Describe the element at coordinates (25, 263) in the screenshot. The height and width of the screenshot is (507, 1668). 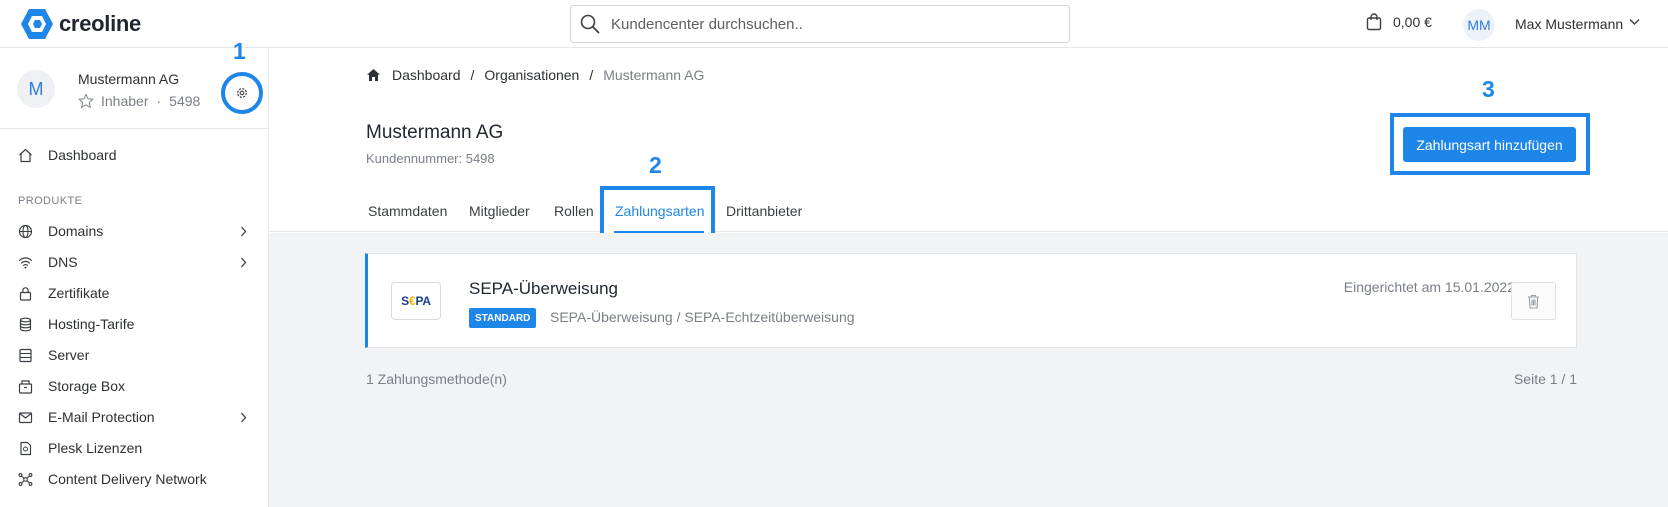
I see `wifi-icon` at that location.